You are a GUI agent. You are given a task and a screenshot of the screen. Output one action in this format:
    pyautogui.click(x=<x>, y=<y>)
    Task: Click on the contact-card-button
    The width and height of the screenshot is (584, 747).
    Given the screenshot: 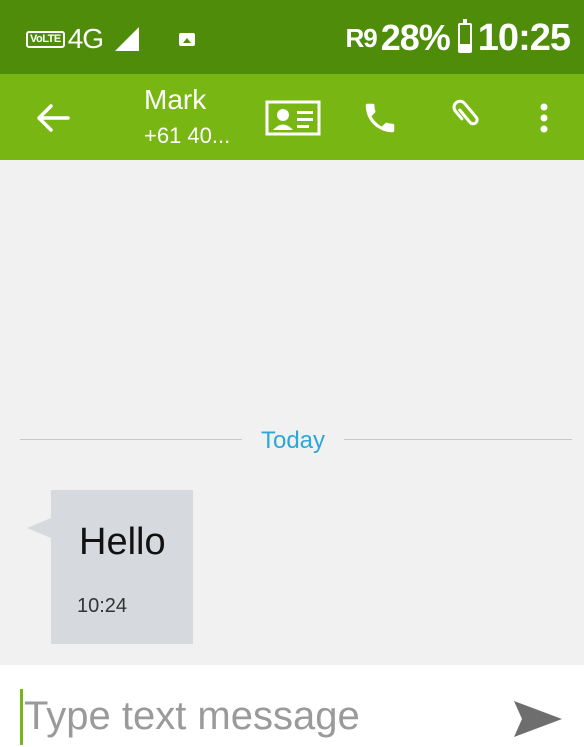 What is the action you would take?
    pyautogui.click(x=293, y=118)
    